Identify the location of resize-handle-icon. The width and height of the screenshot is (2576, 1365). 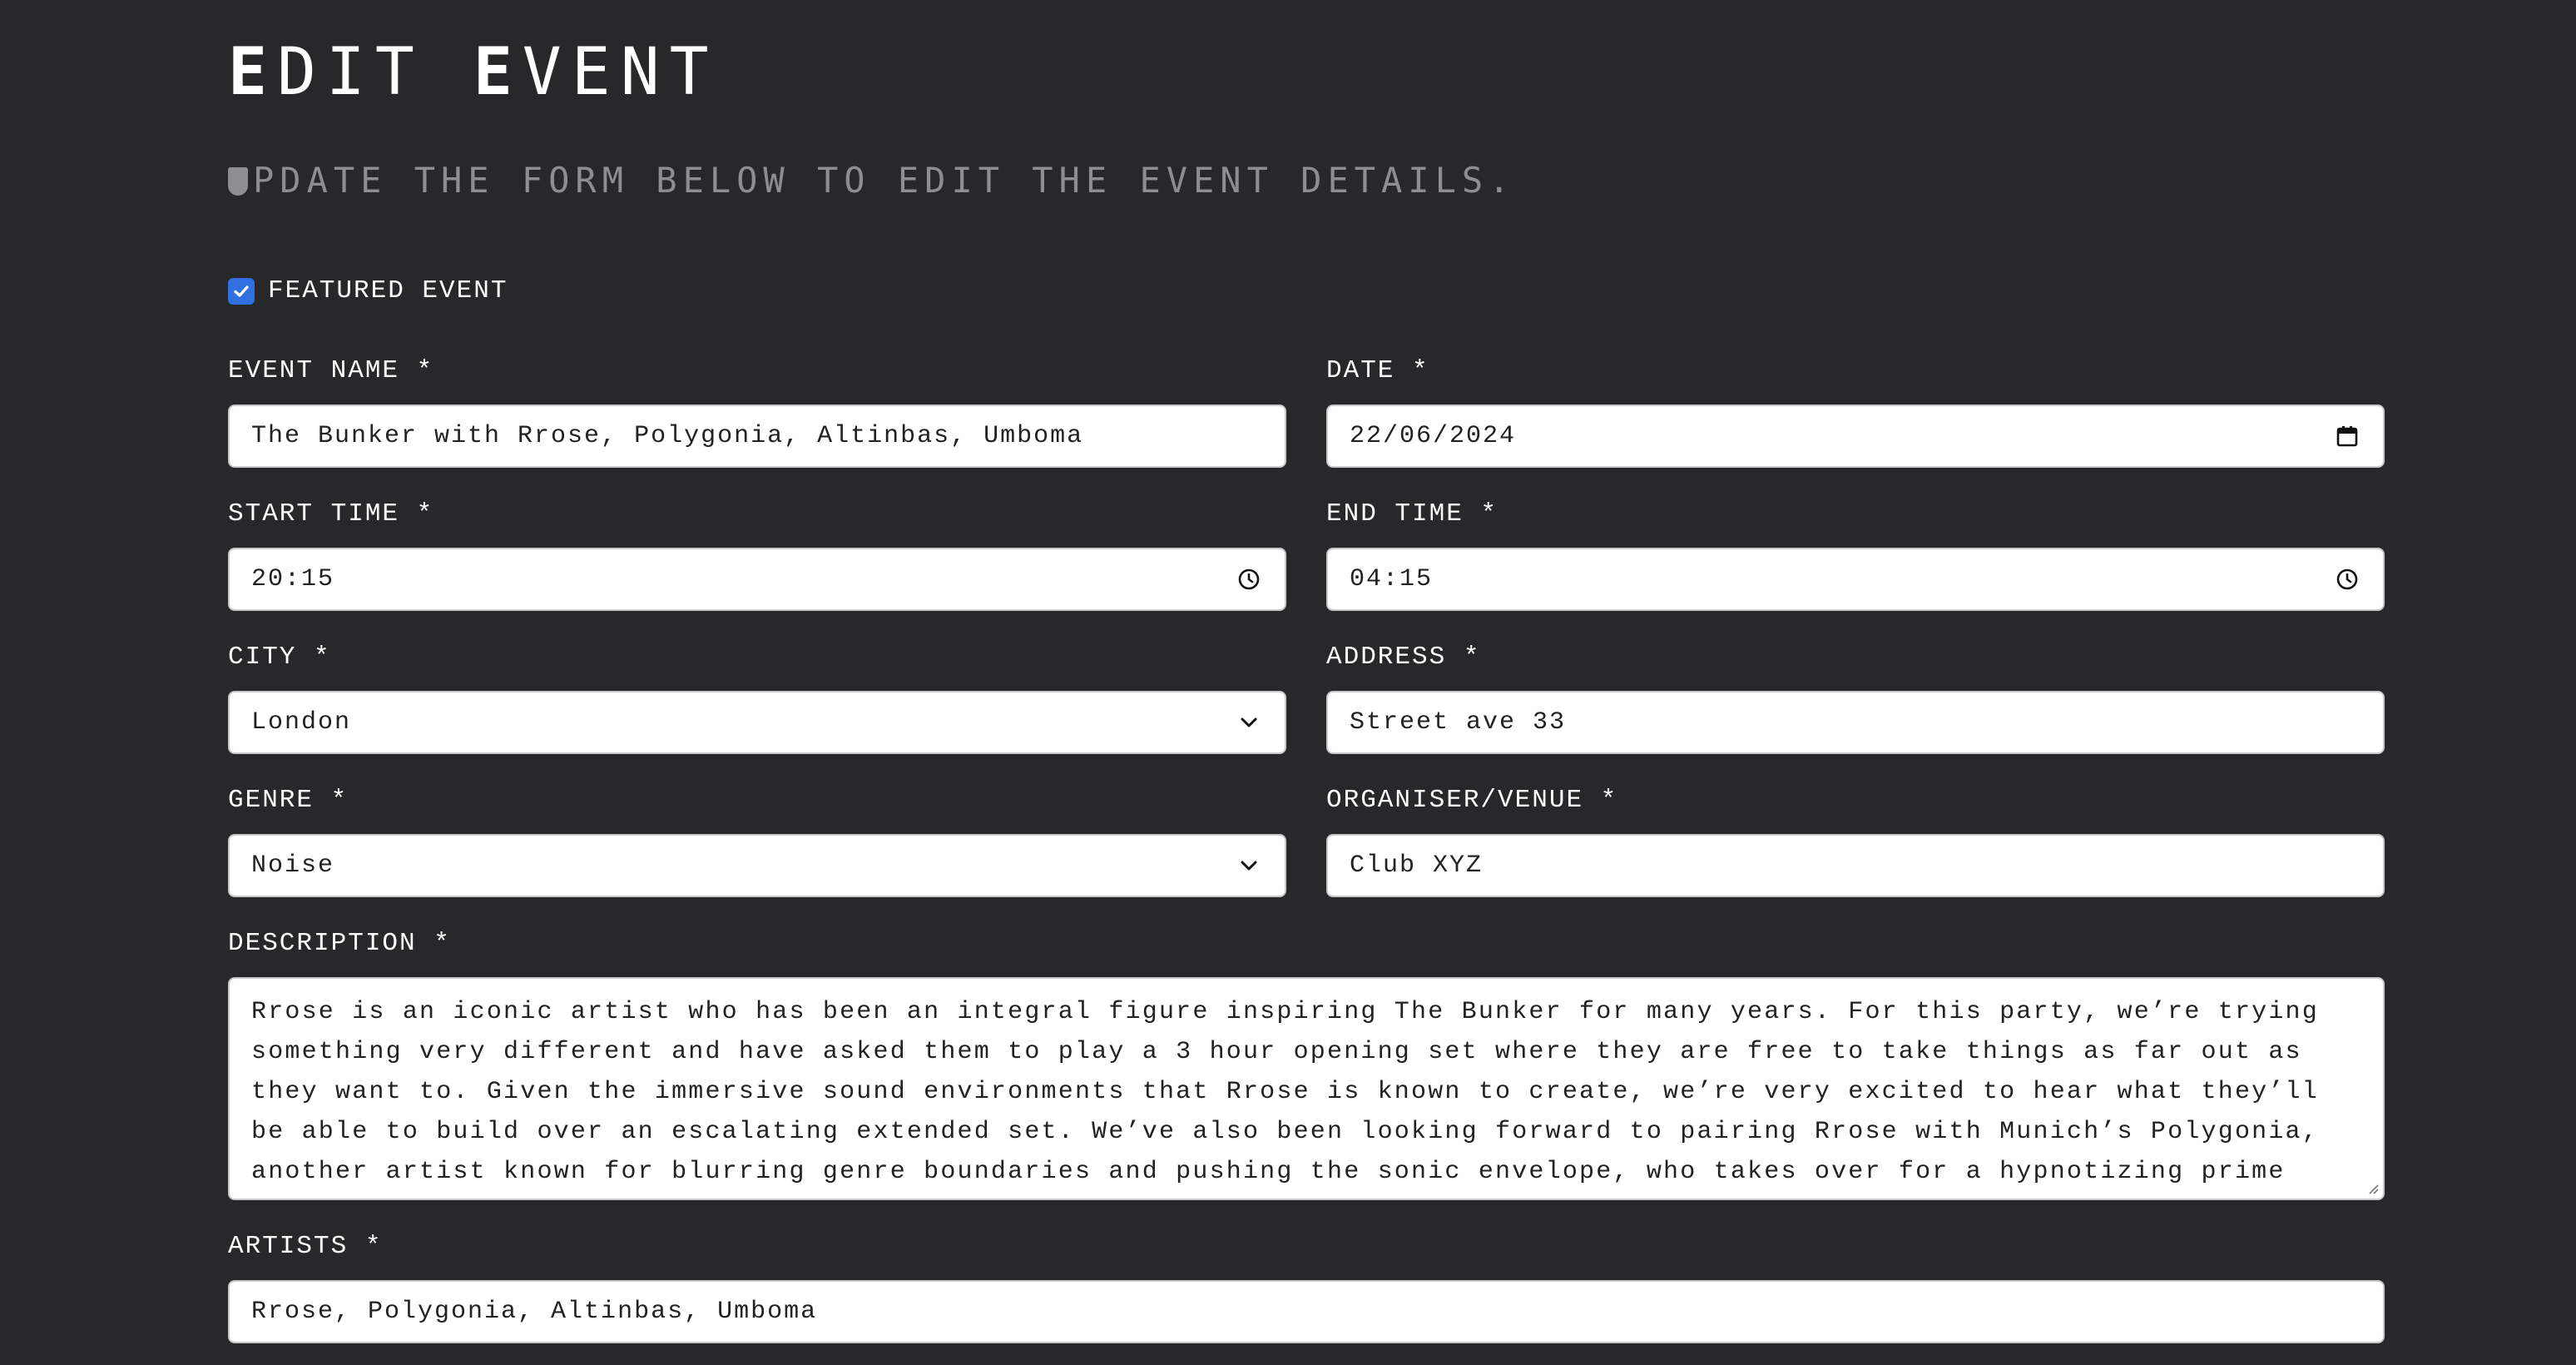
(2373, 1188).